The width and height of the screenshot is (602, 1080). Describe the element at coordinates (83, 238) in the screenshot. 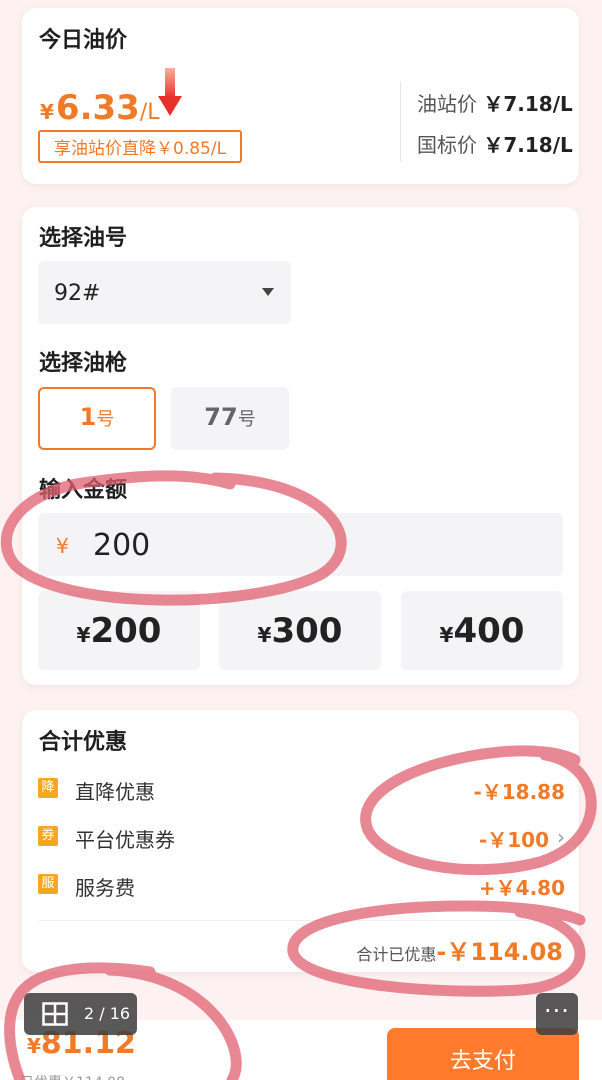

I see `fuel-type-title: 选择油号` at that location.